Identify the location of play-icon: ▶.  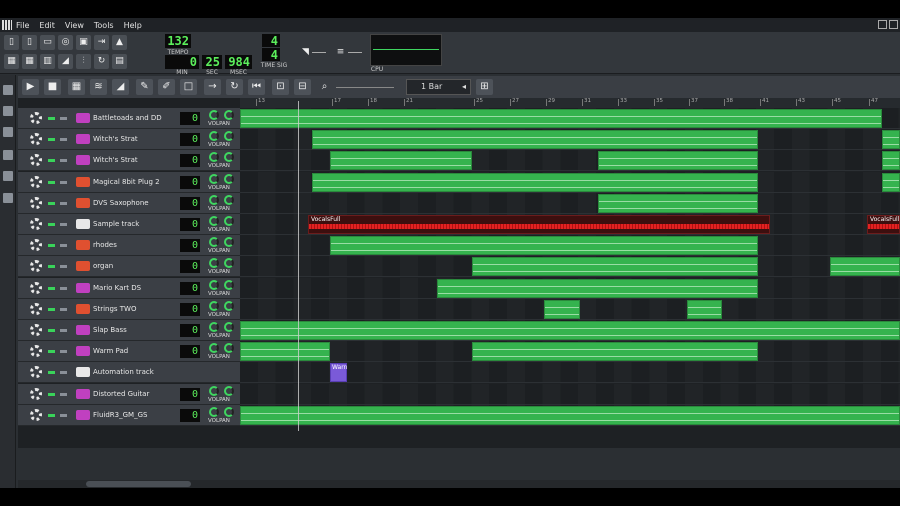
(30, 87).